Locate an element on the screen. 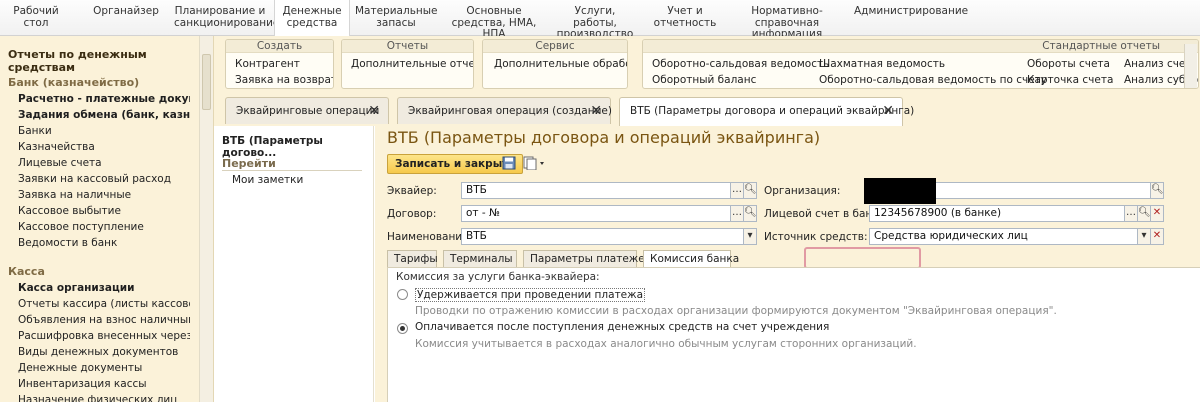 The width and height of the screenshot is (1200, 402). cmd-extra-processing: Дополнительные обработки is located at coordinates (560, 64).